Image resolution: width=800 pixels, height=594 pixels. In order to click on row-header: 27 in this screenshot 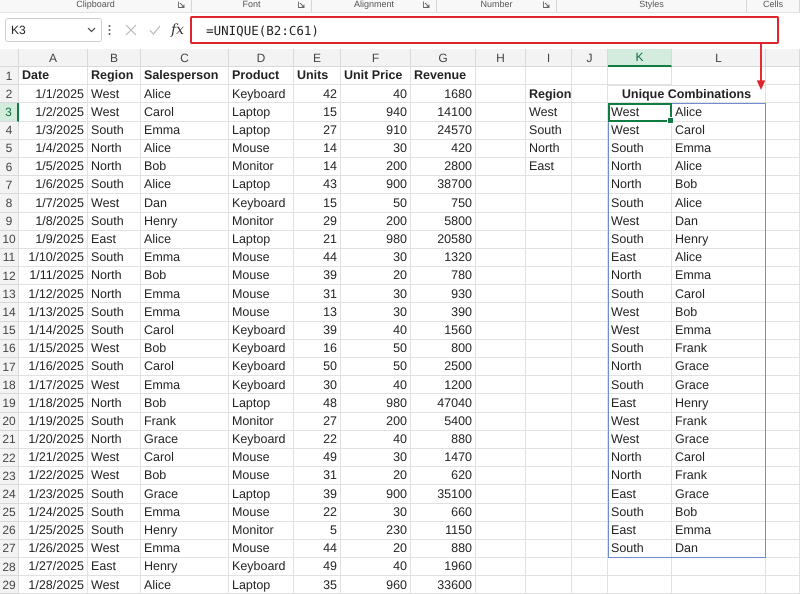, I will do `click(9, 549)`.